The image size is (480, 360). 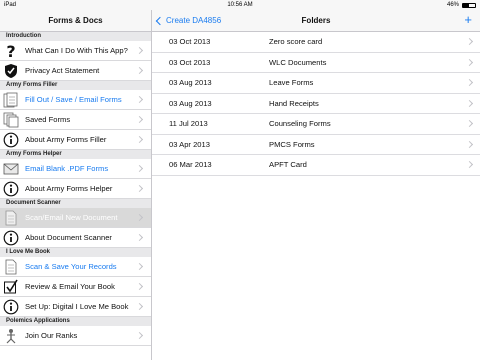 I want to click on question-mark-icon: ?, so click(x=11, y=51).